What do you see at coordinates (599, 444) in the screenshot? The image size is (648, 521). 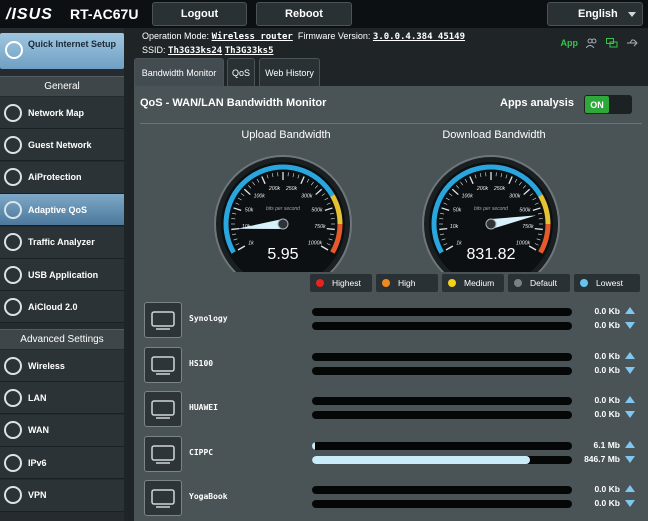 I see `upload-rate-value: 6.1` at bounding box center [599, 444].